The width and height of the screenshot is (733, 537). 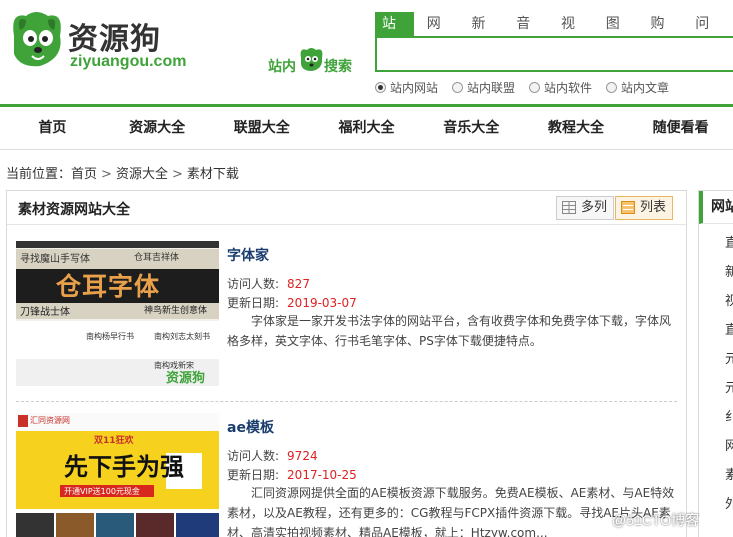 I want to click on list-icon, so click(x=628, y=207).